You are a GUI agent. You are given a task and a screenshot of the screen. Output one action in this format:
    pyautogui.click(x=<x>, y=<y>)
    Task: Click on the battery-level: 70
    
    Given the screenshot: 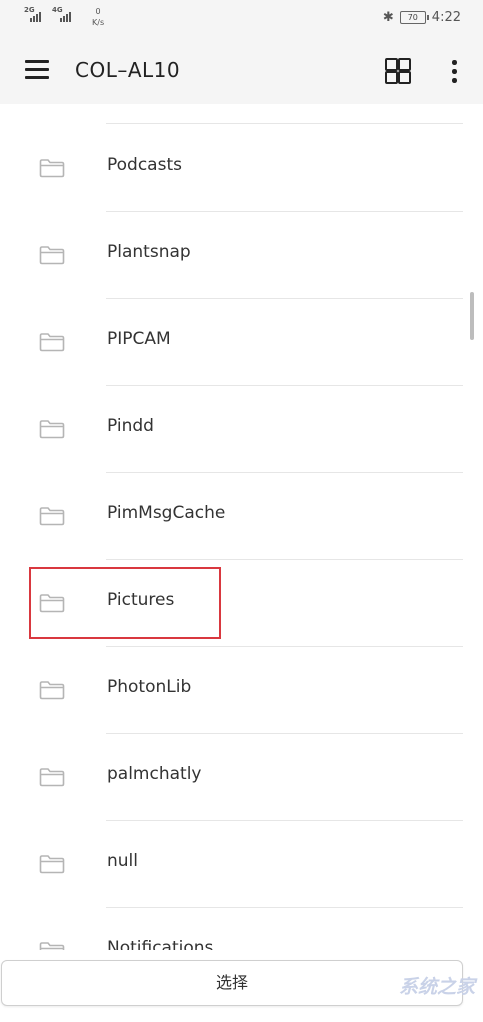 What is the action you would take?
    pyautogui.click(x=412, y=17)
    